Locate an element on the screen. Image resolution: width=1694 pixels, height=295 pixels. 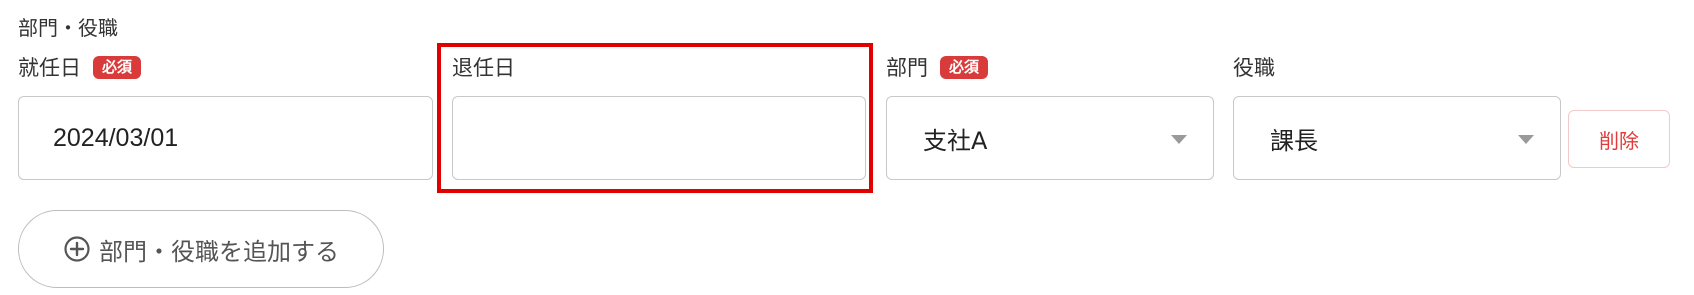
position-selected-value: 課長 is located at coordinates (1294, 140).